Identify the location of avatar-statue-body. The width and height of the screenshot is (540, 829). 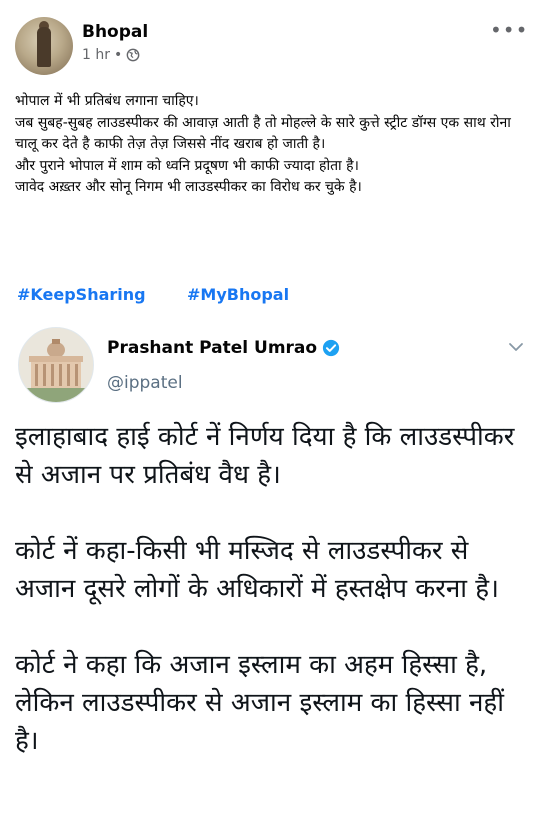
(44, 47).